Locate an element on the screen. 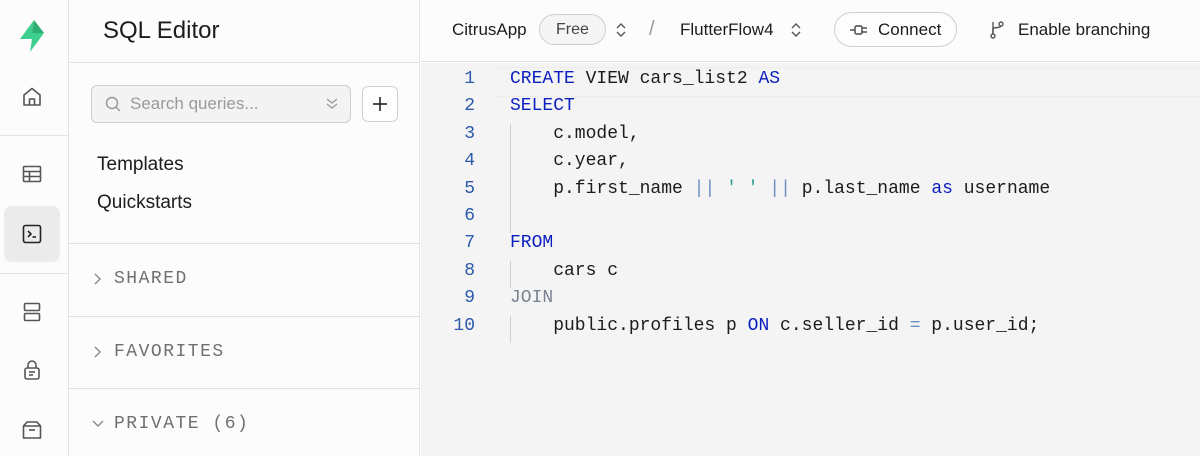 Image resolution: width=1200 pixels, height=456 pixels. rail-item-table-editor is located at coordinates (32, 174).